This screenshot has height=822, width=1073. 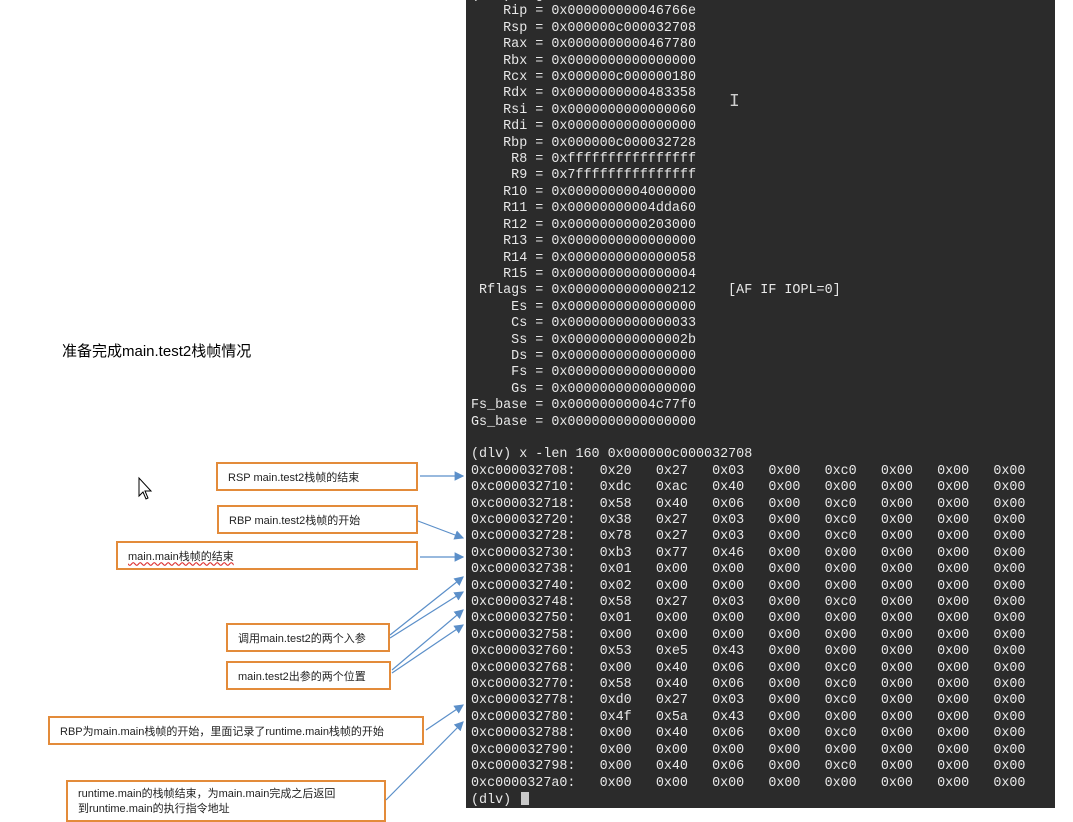 What do you see at coordinates (301, 636) in the screenshot?
I see `annotation-arrows` at bounding box center [301, 636].